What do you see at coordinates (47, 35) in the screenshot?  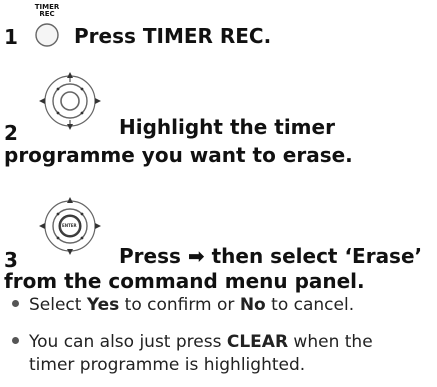 I see `timer-rec-button-icon` at bounding box center [47, 35].